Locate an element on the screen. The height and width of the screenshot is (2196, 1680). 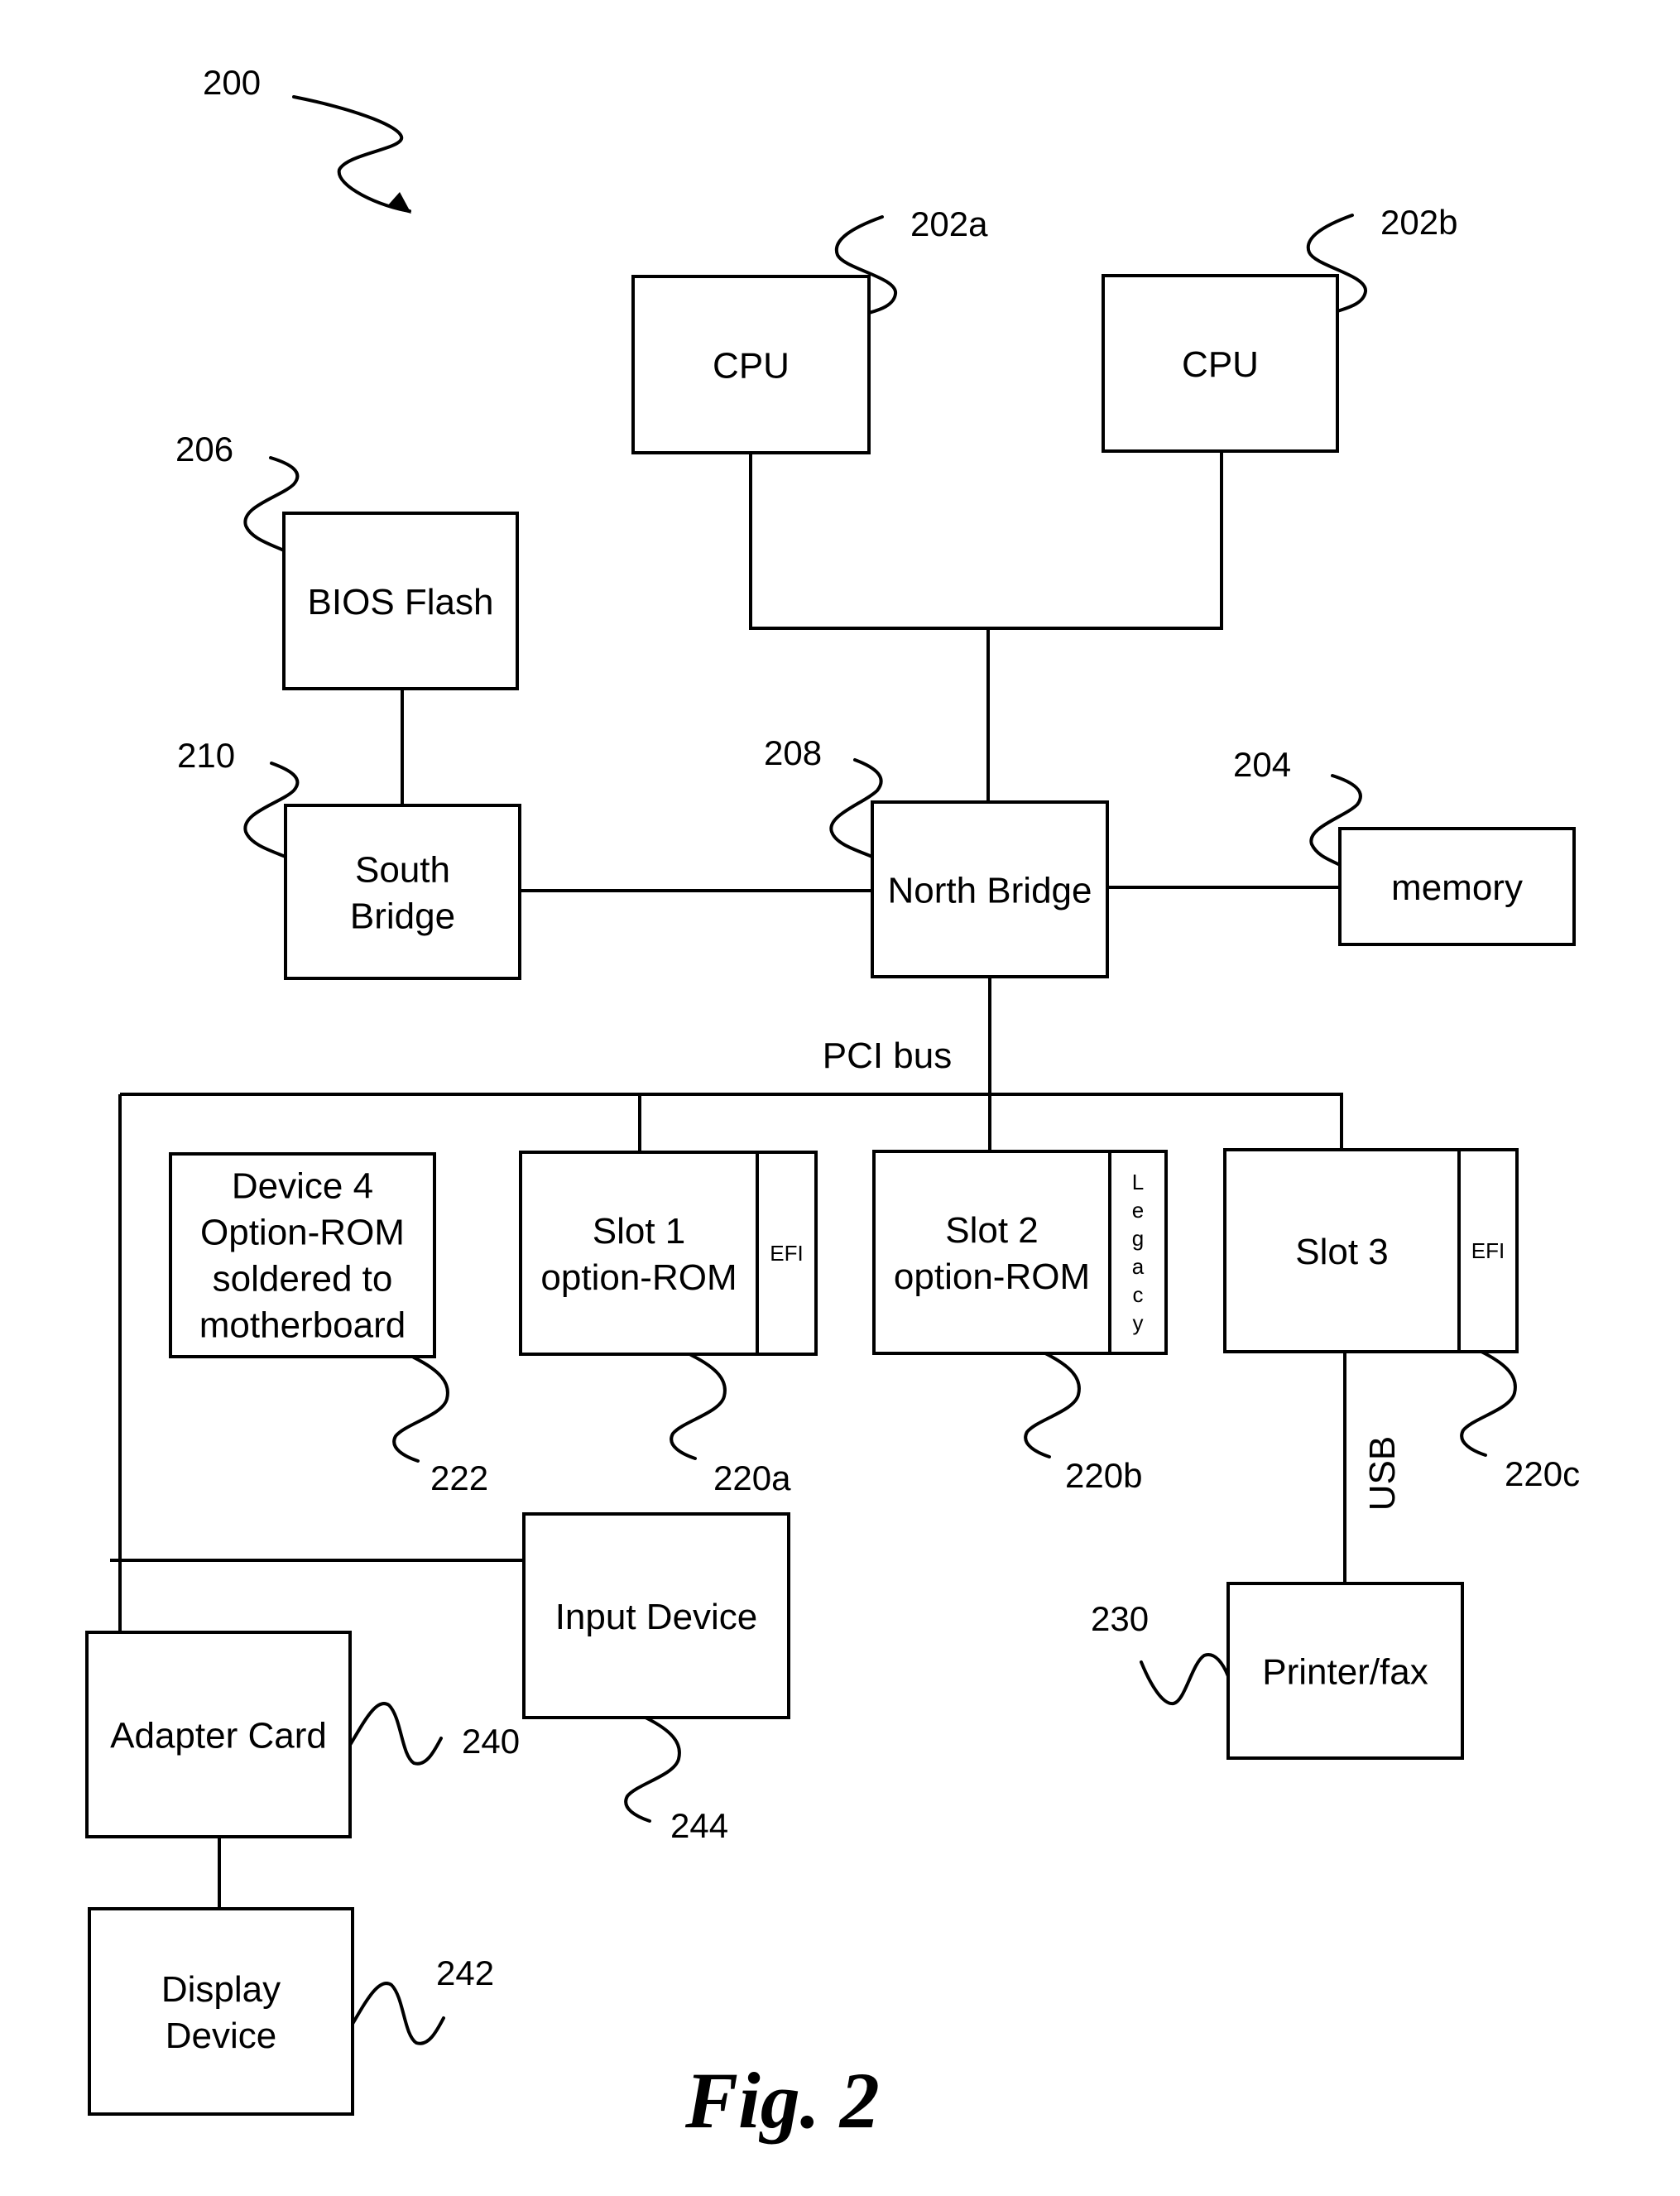
box-south-bridge: South Bridge is located at coordinates (402, 892).